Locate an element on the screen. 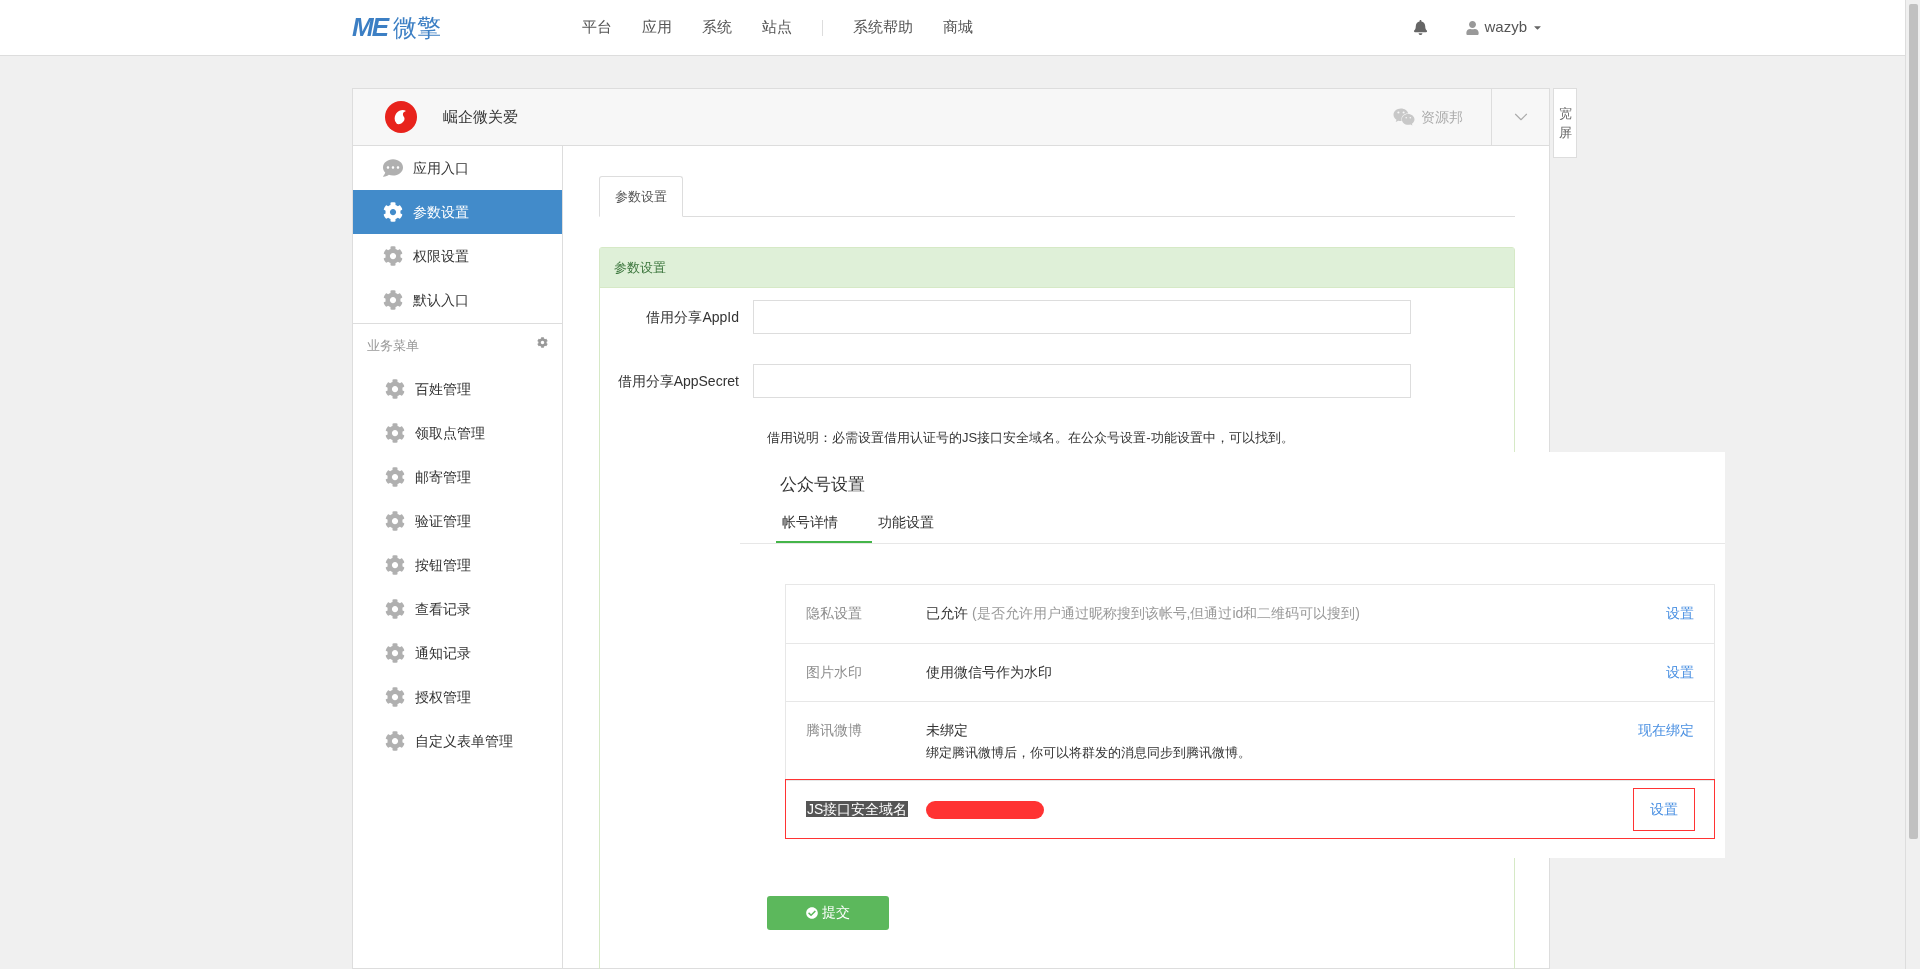 Image resolution: width=1920 pixels, height=969 pixels. tab: 参数设置 is located at coordinates (641, 196).